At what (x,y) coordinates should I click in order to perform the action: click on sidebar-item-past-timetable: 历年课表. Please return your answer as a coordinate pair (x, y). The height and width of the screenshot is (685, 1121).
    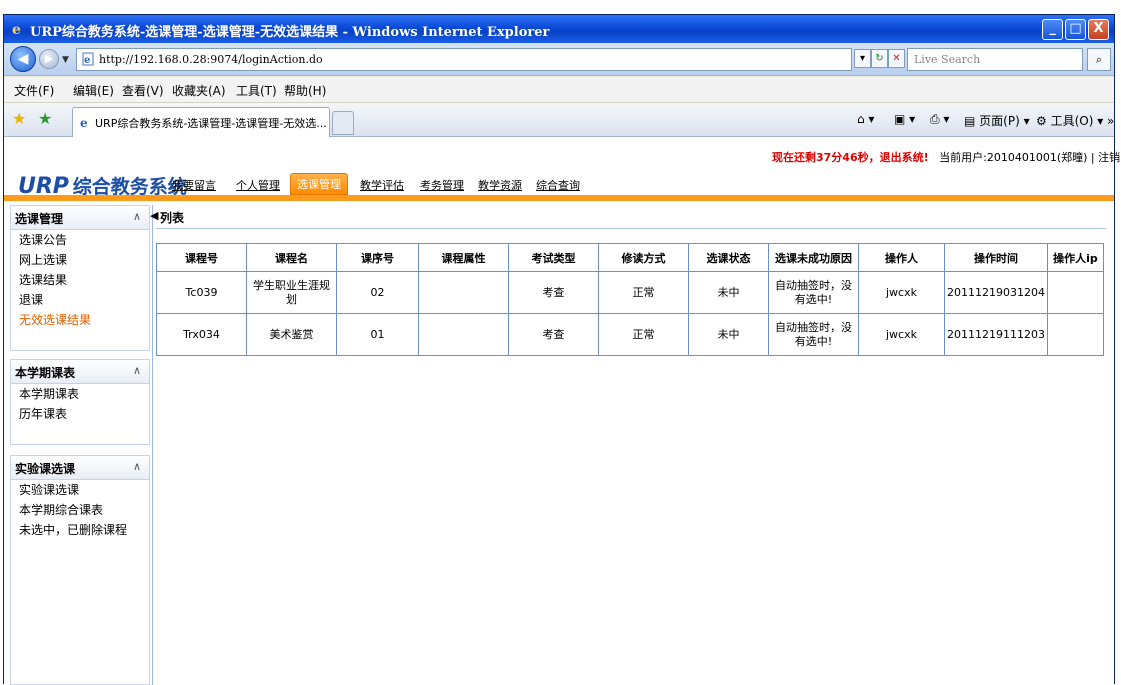
    Looking at the image, I should click on (80, 414).